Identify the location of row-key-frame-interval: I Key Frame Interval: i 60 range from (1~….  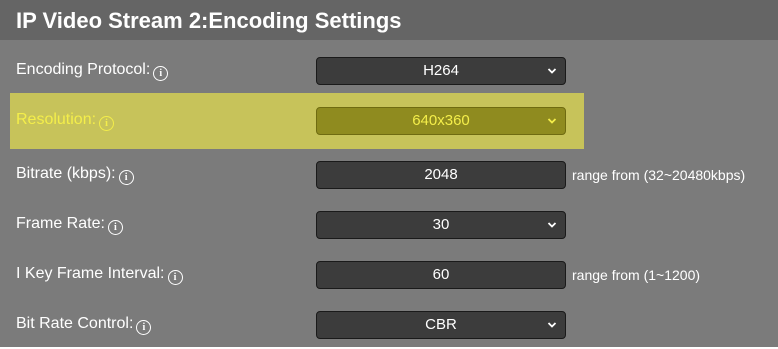
(389, 275).